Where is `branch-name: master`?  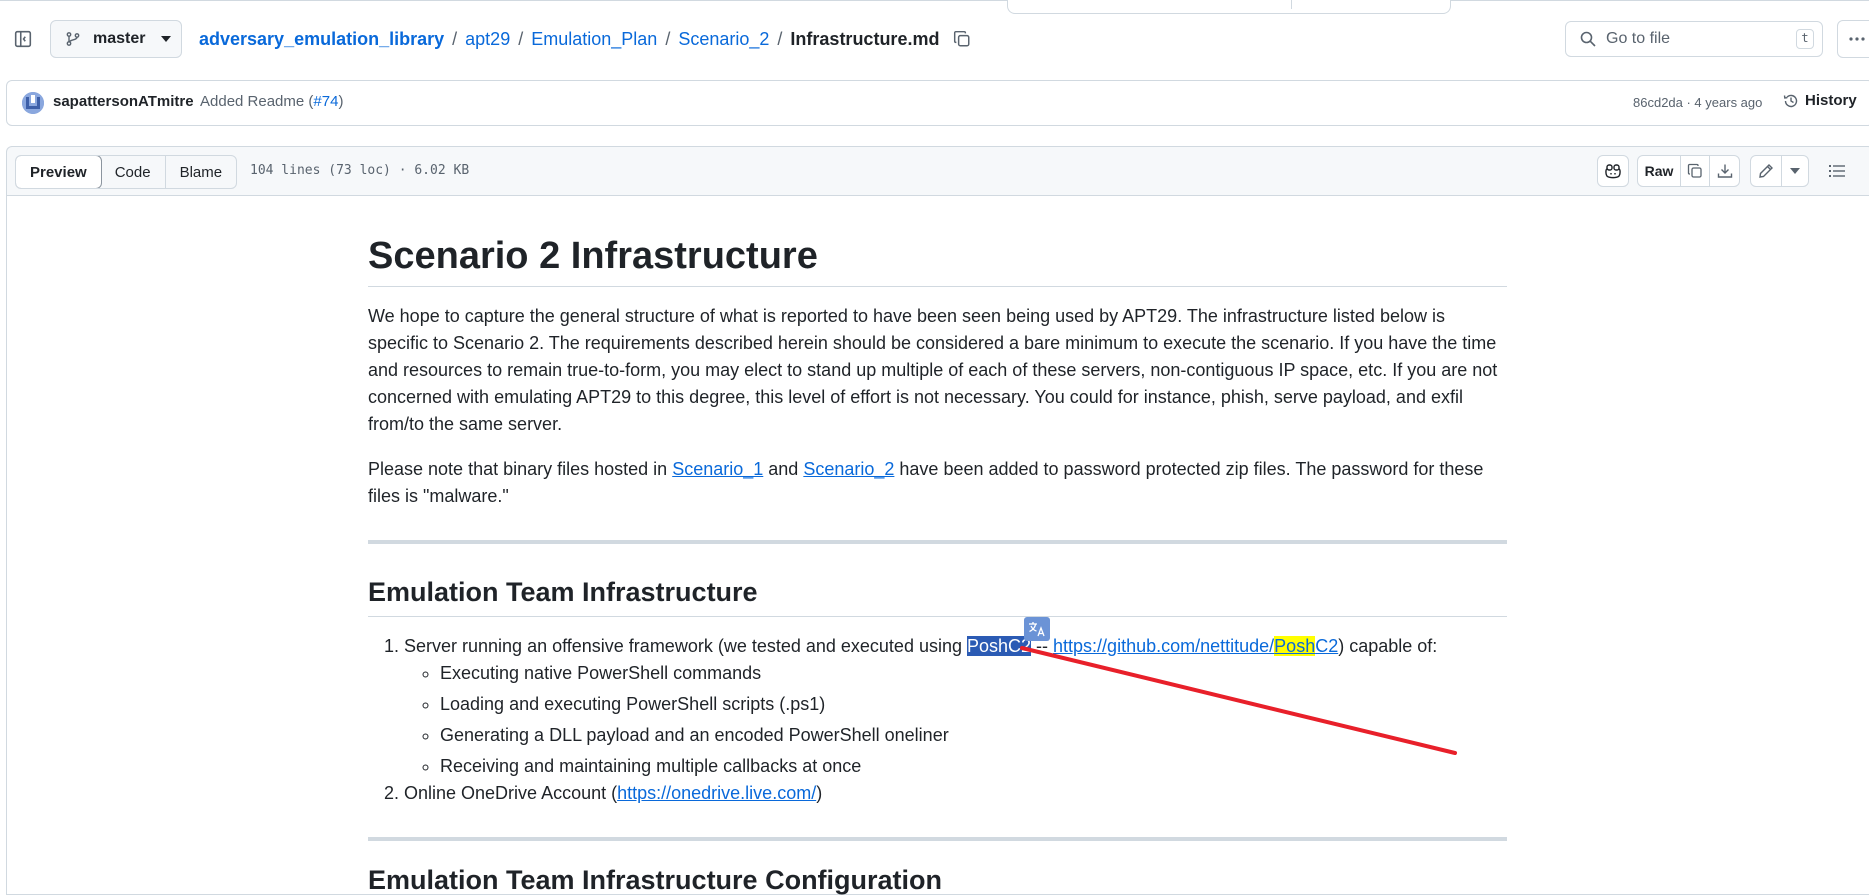
branch-name: master is located at coordinates (119, 38).